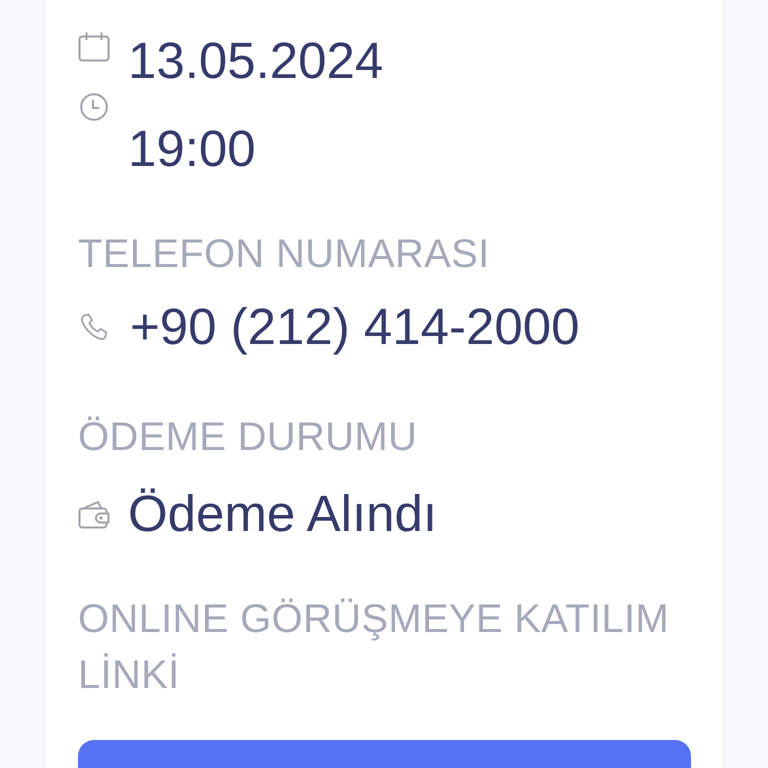  I want to click on calendar-icon, so click(94, 47).